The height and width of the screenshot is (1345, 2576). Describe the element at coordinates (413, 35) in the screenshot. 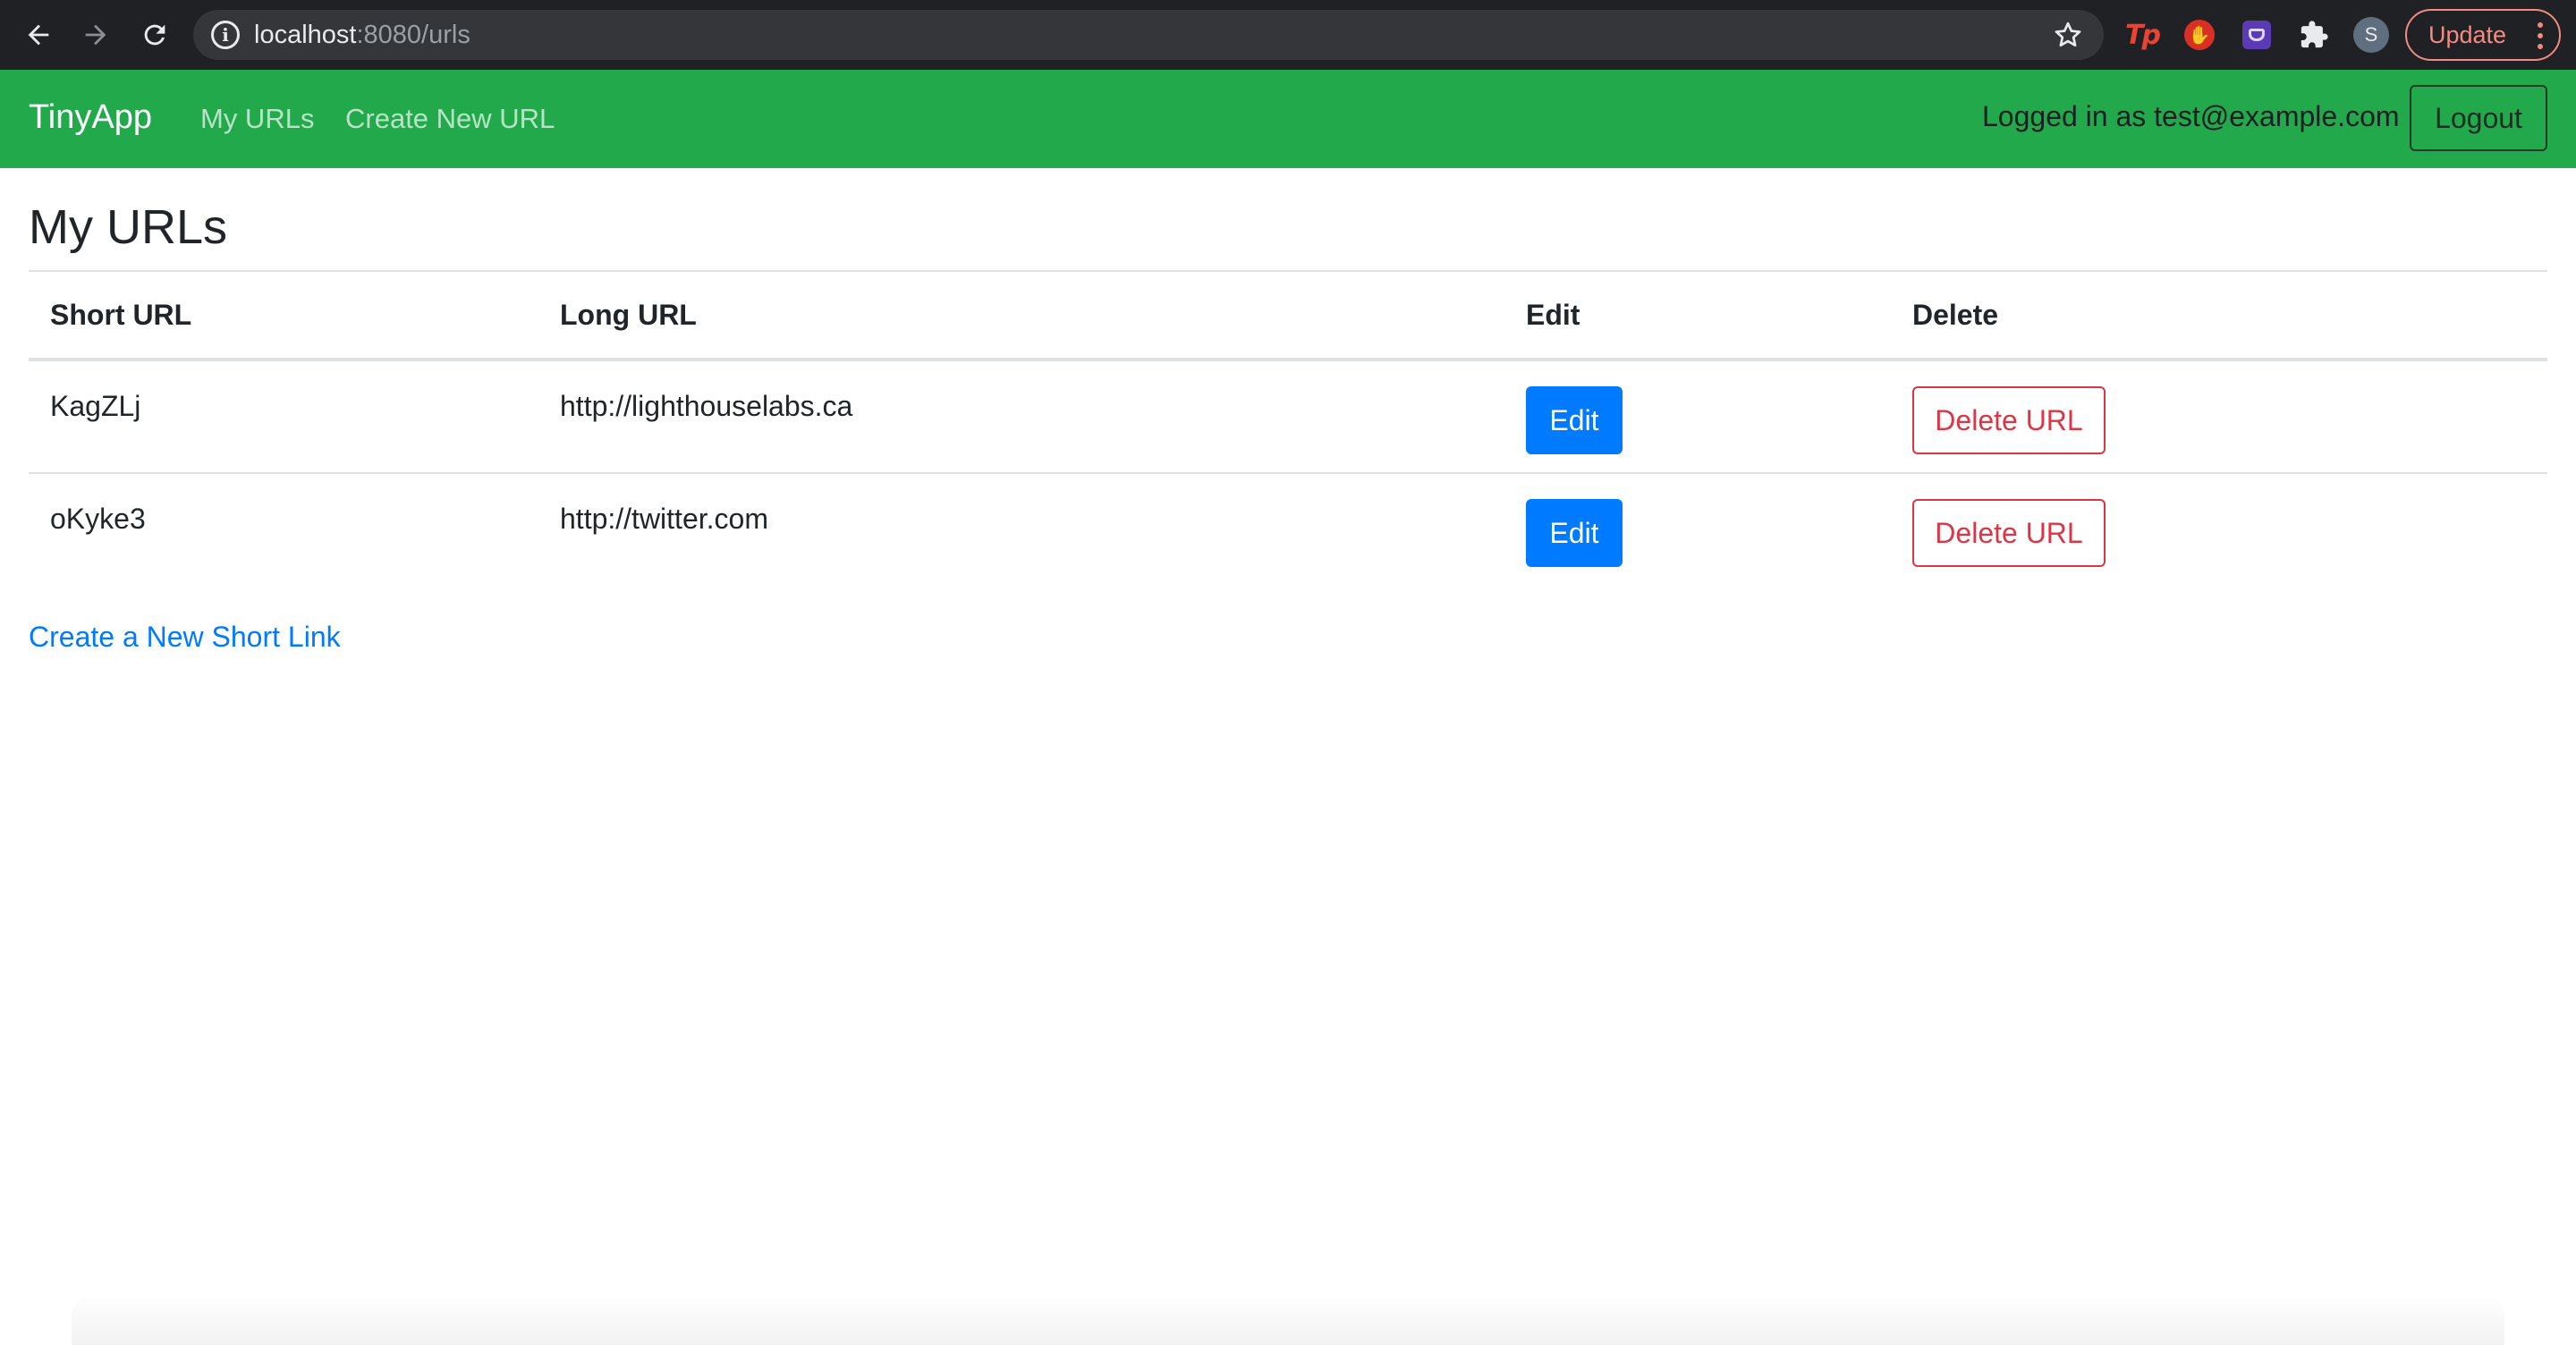

I see `url-path: :8080/urls` at that location.